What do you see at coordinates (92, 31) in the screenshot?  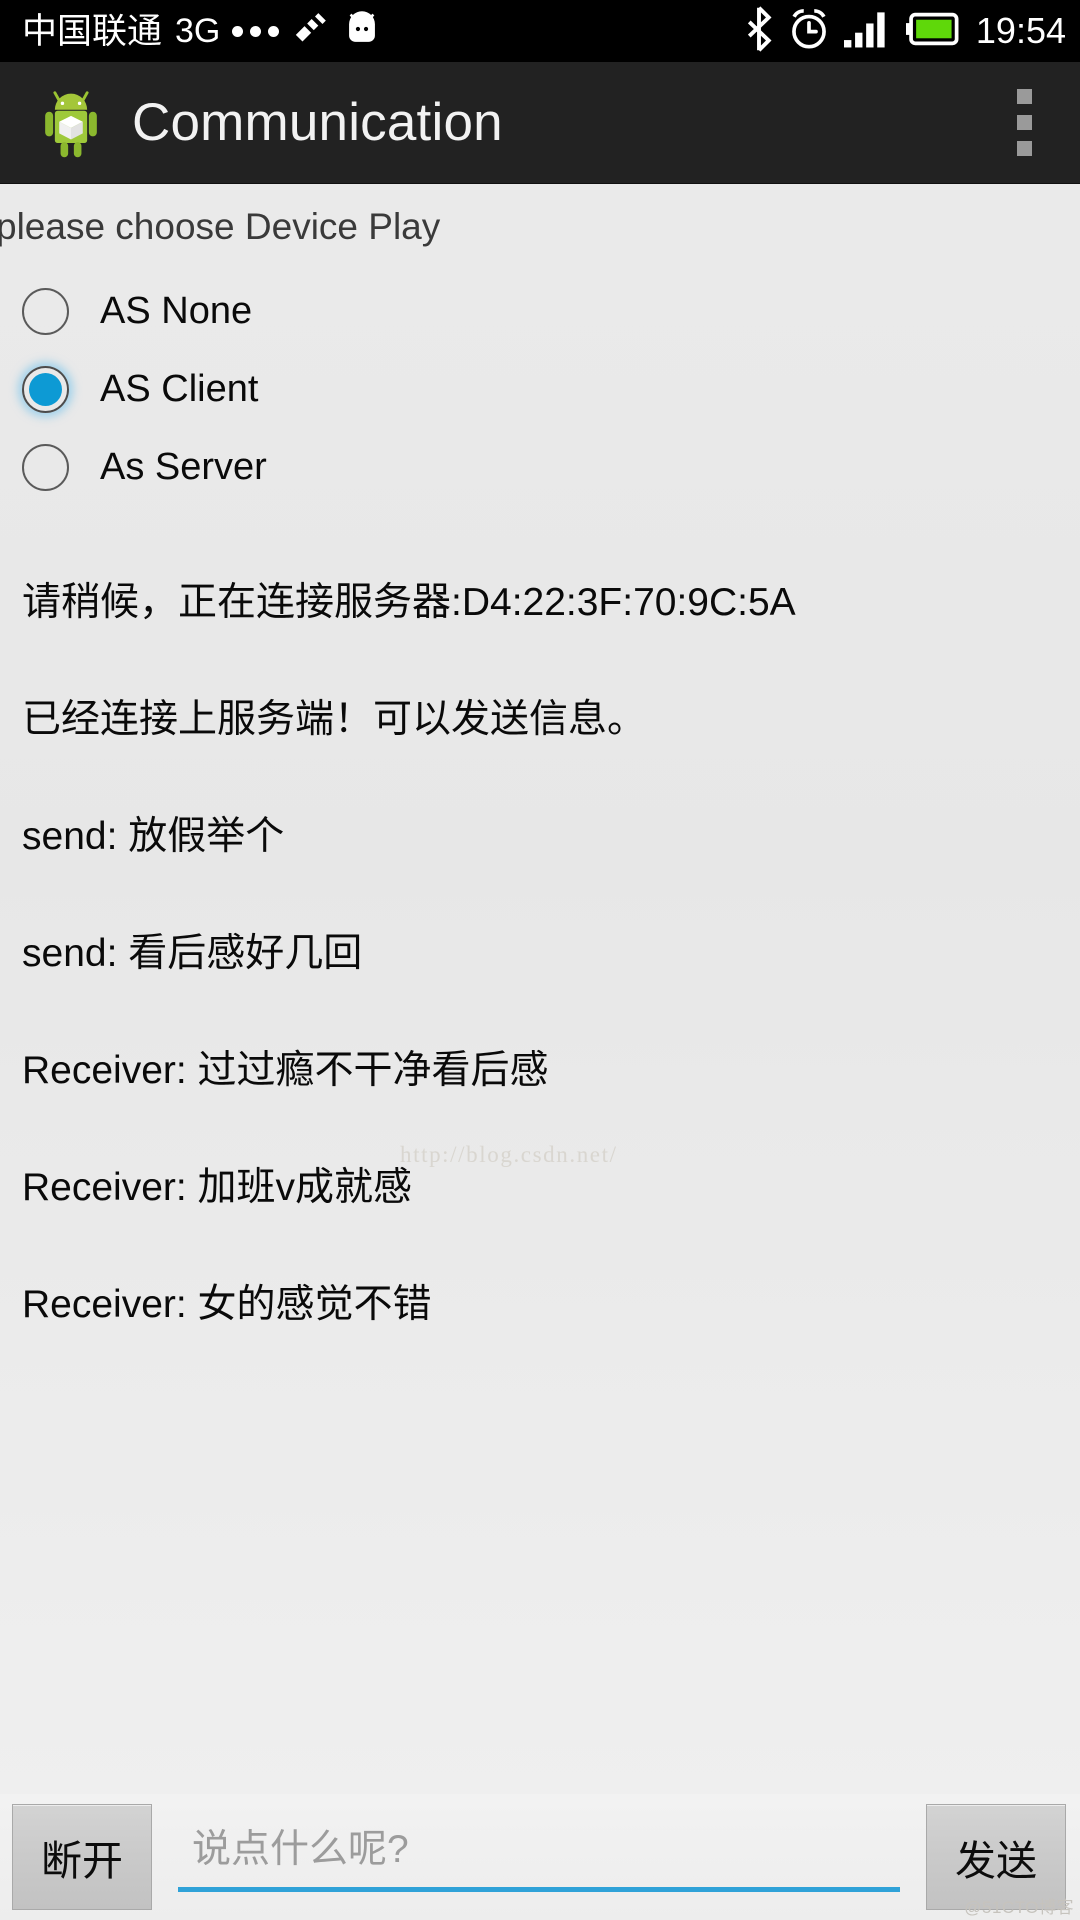 I see `carrier-label: 中国联通` at bounding box center [92, 31].